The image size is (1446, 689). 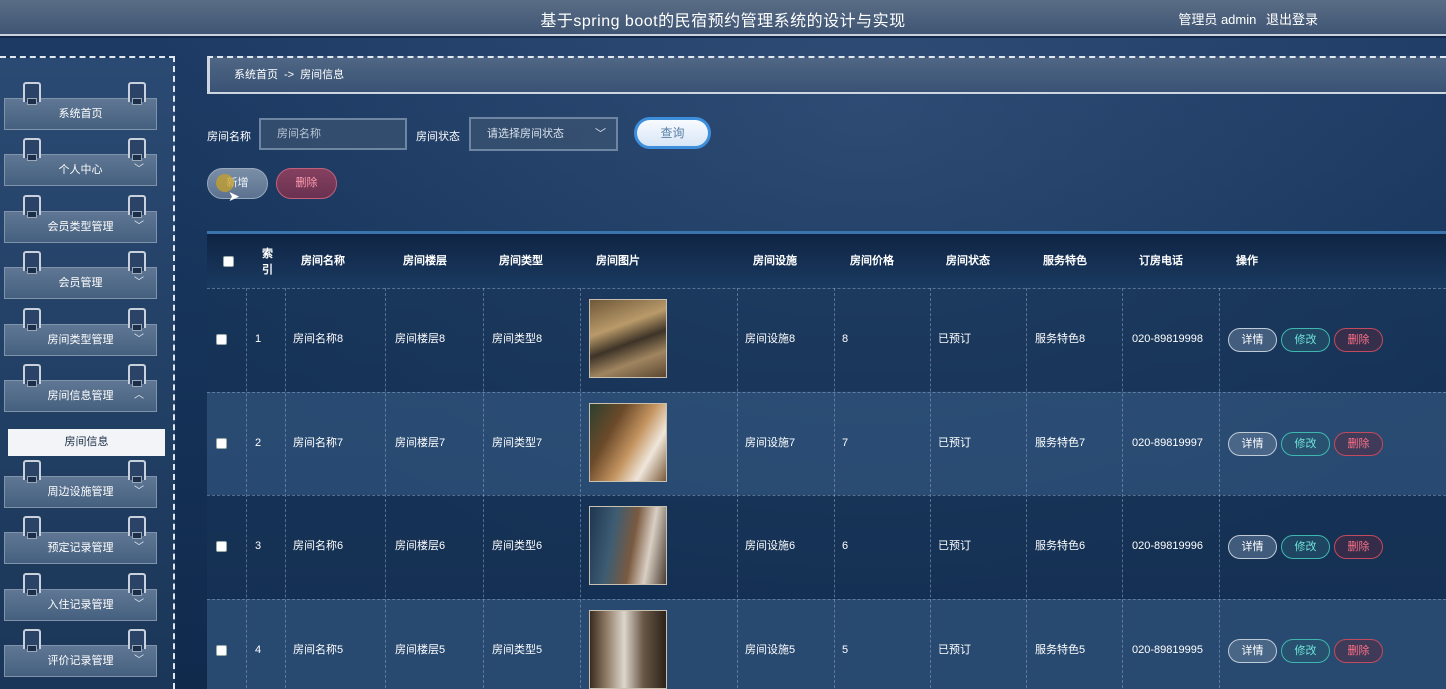 What do you see at coordinates (258, 546) in the screenshot?
I see `cell-index: 3` at bounding box center [258, 546].